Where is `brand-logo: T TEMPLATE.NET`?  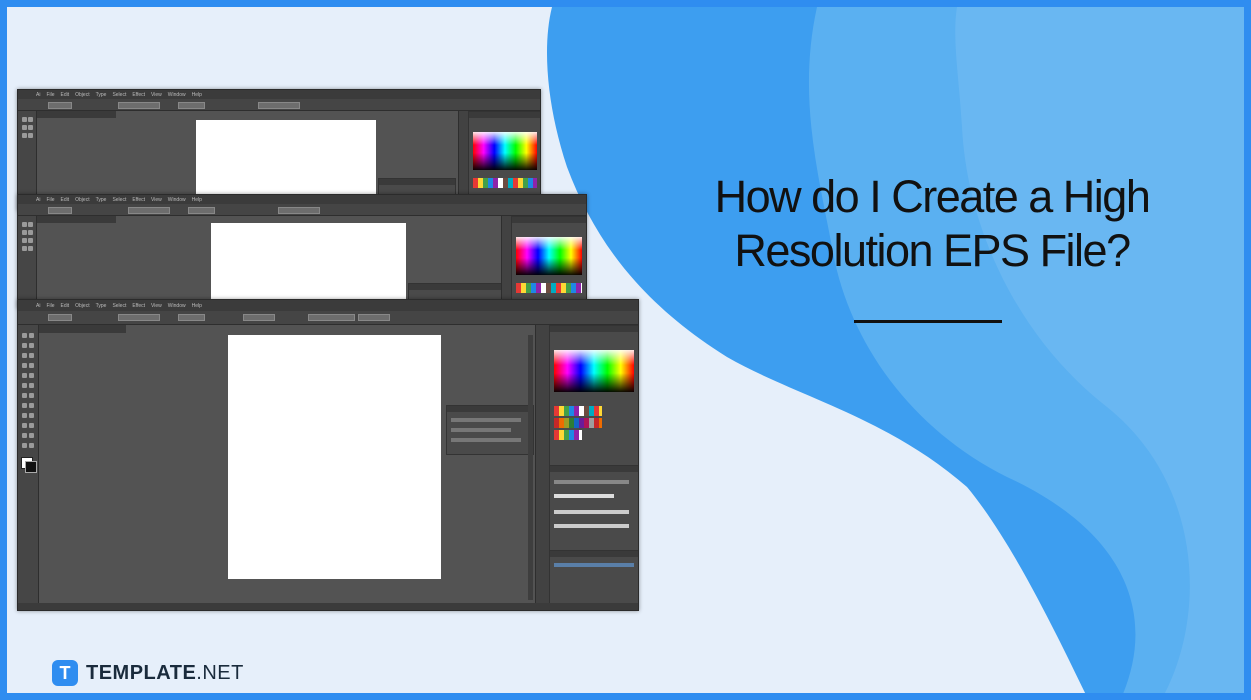
brand-logo: T TEMPLATE.NET is located at coordinates (148, 673).